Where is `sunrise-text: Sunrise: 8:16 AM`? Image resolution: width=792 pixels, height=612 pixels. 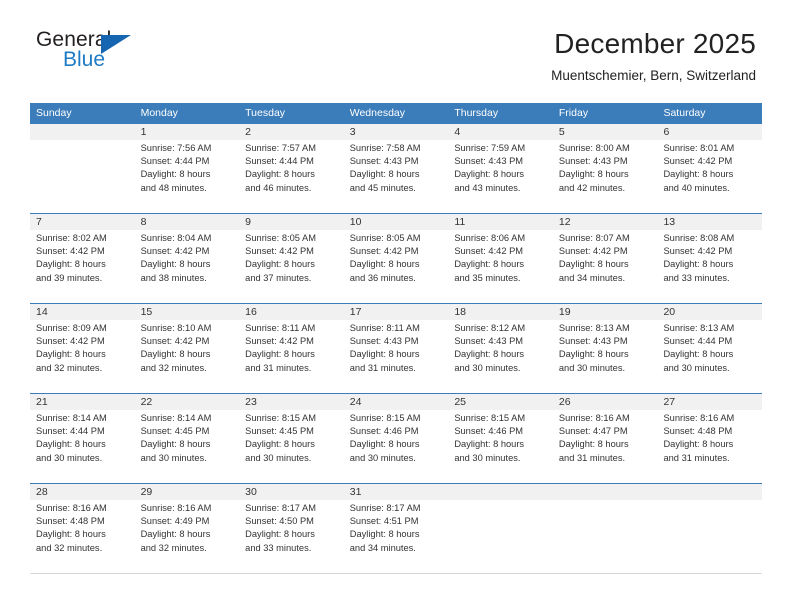 sunrise-text: Sunrise: 8:16 AM is located at coordinates (699, 418).